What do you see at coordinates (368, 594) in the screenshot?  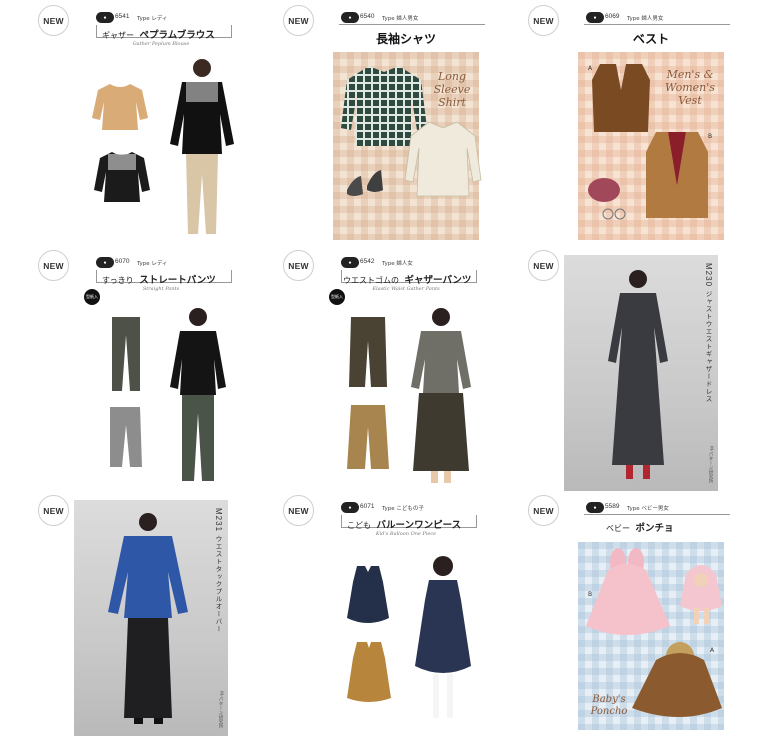 I see `dress-navy-image` at bounding box center [368, 594].